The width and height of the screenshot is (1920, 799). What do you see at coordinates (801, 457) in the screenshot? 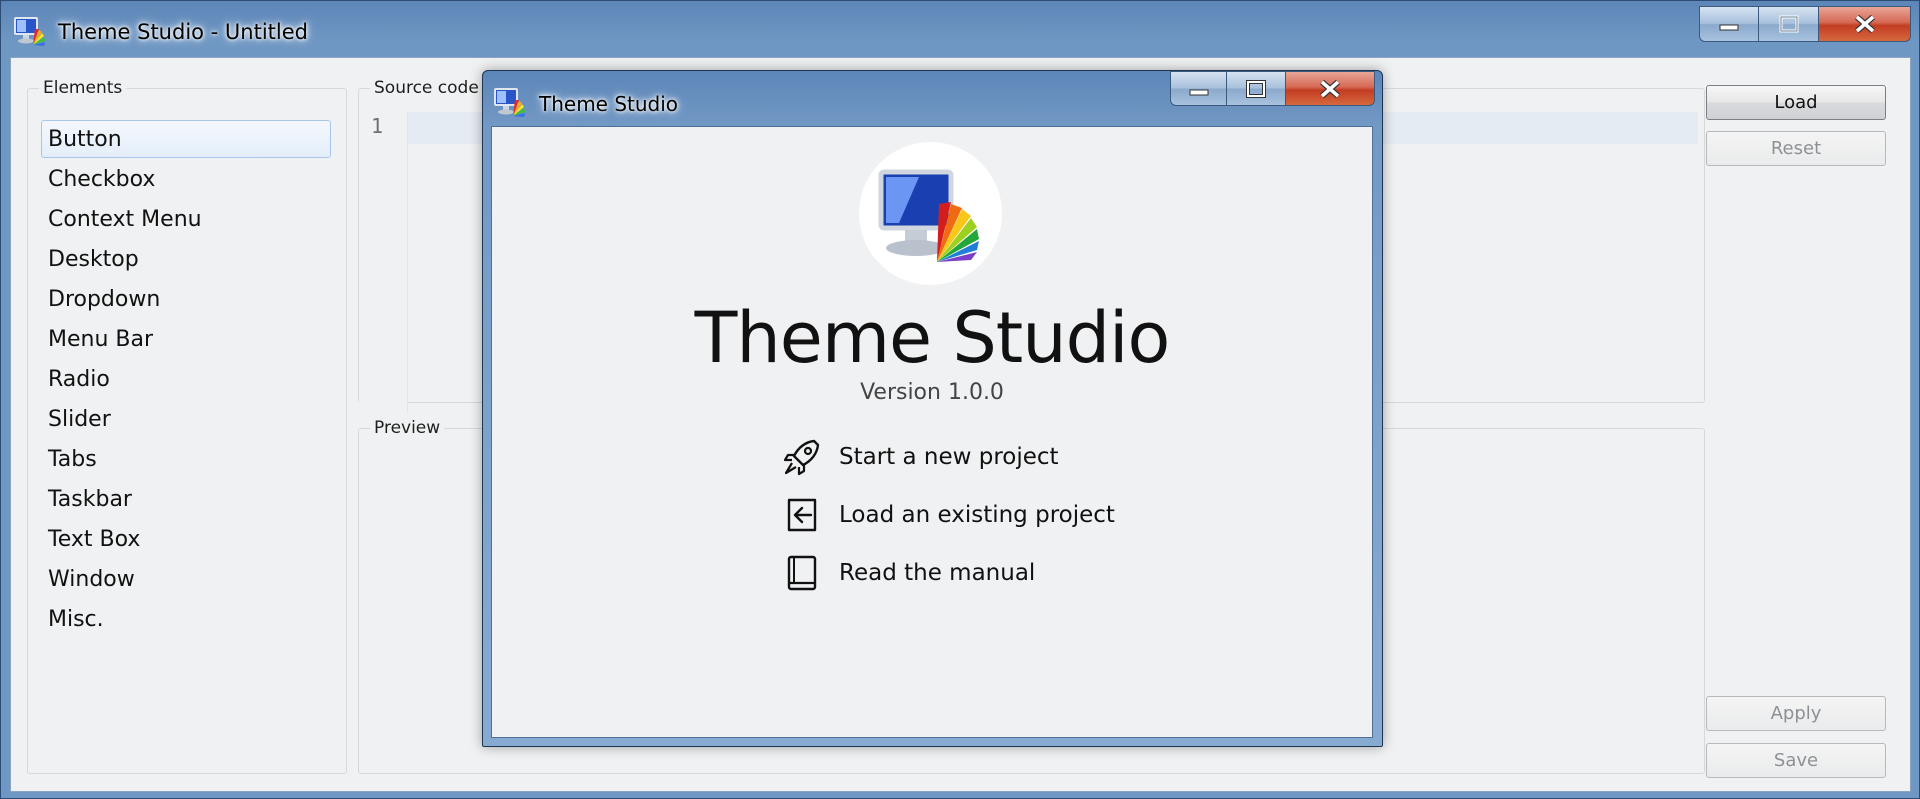
I see `rocket-icon` at bounding box center [801, 457].